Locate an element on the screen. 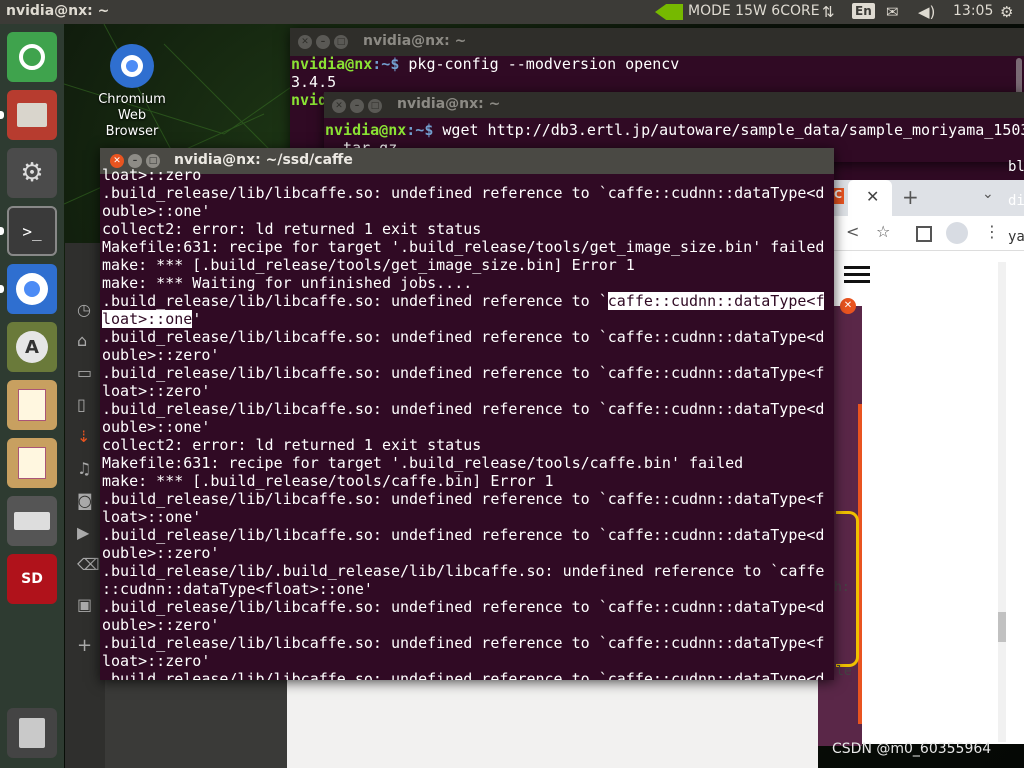 Image resolution: width=1024 pixels, height=768 pixels. clock: 13:05 is located at coordinates (973, 11).